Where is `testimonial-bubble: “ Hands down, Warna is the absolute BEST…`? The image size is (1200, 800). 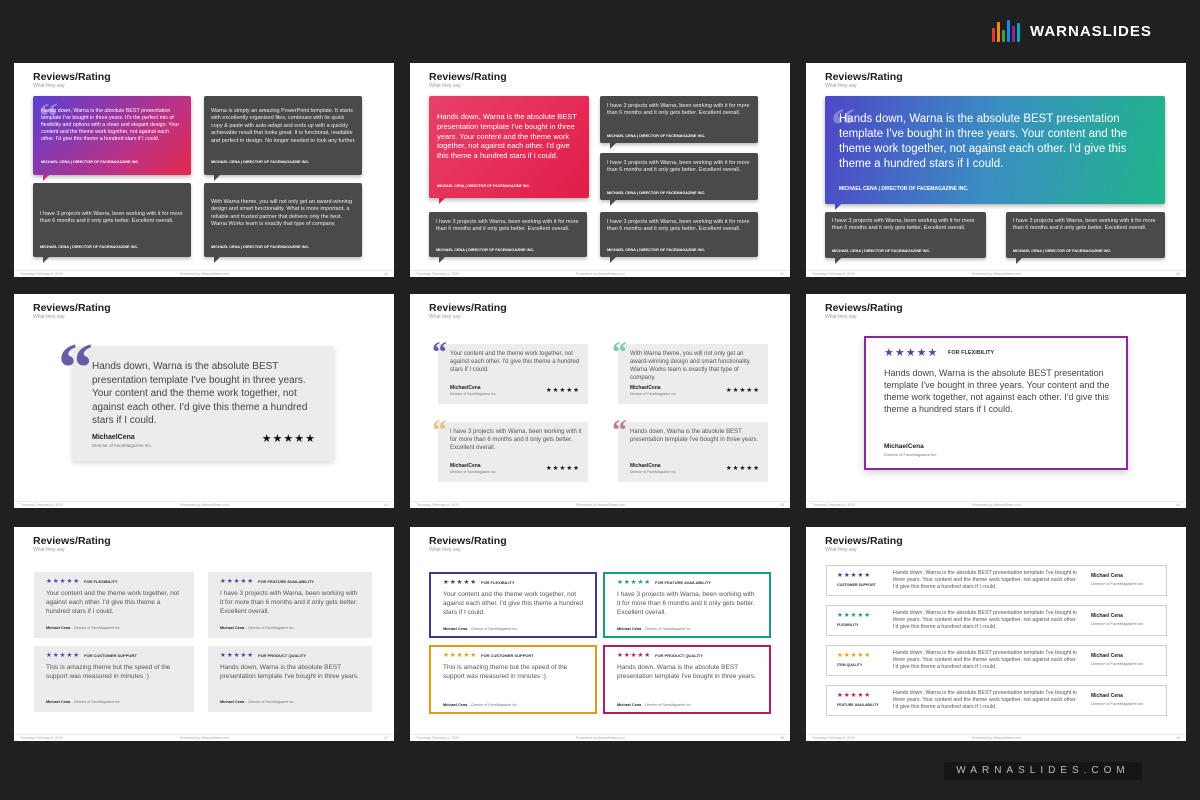 testimonial-bubble: “ Hands down, Warna is the absolute BEST… is located at coordinates (995, 153).